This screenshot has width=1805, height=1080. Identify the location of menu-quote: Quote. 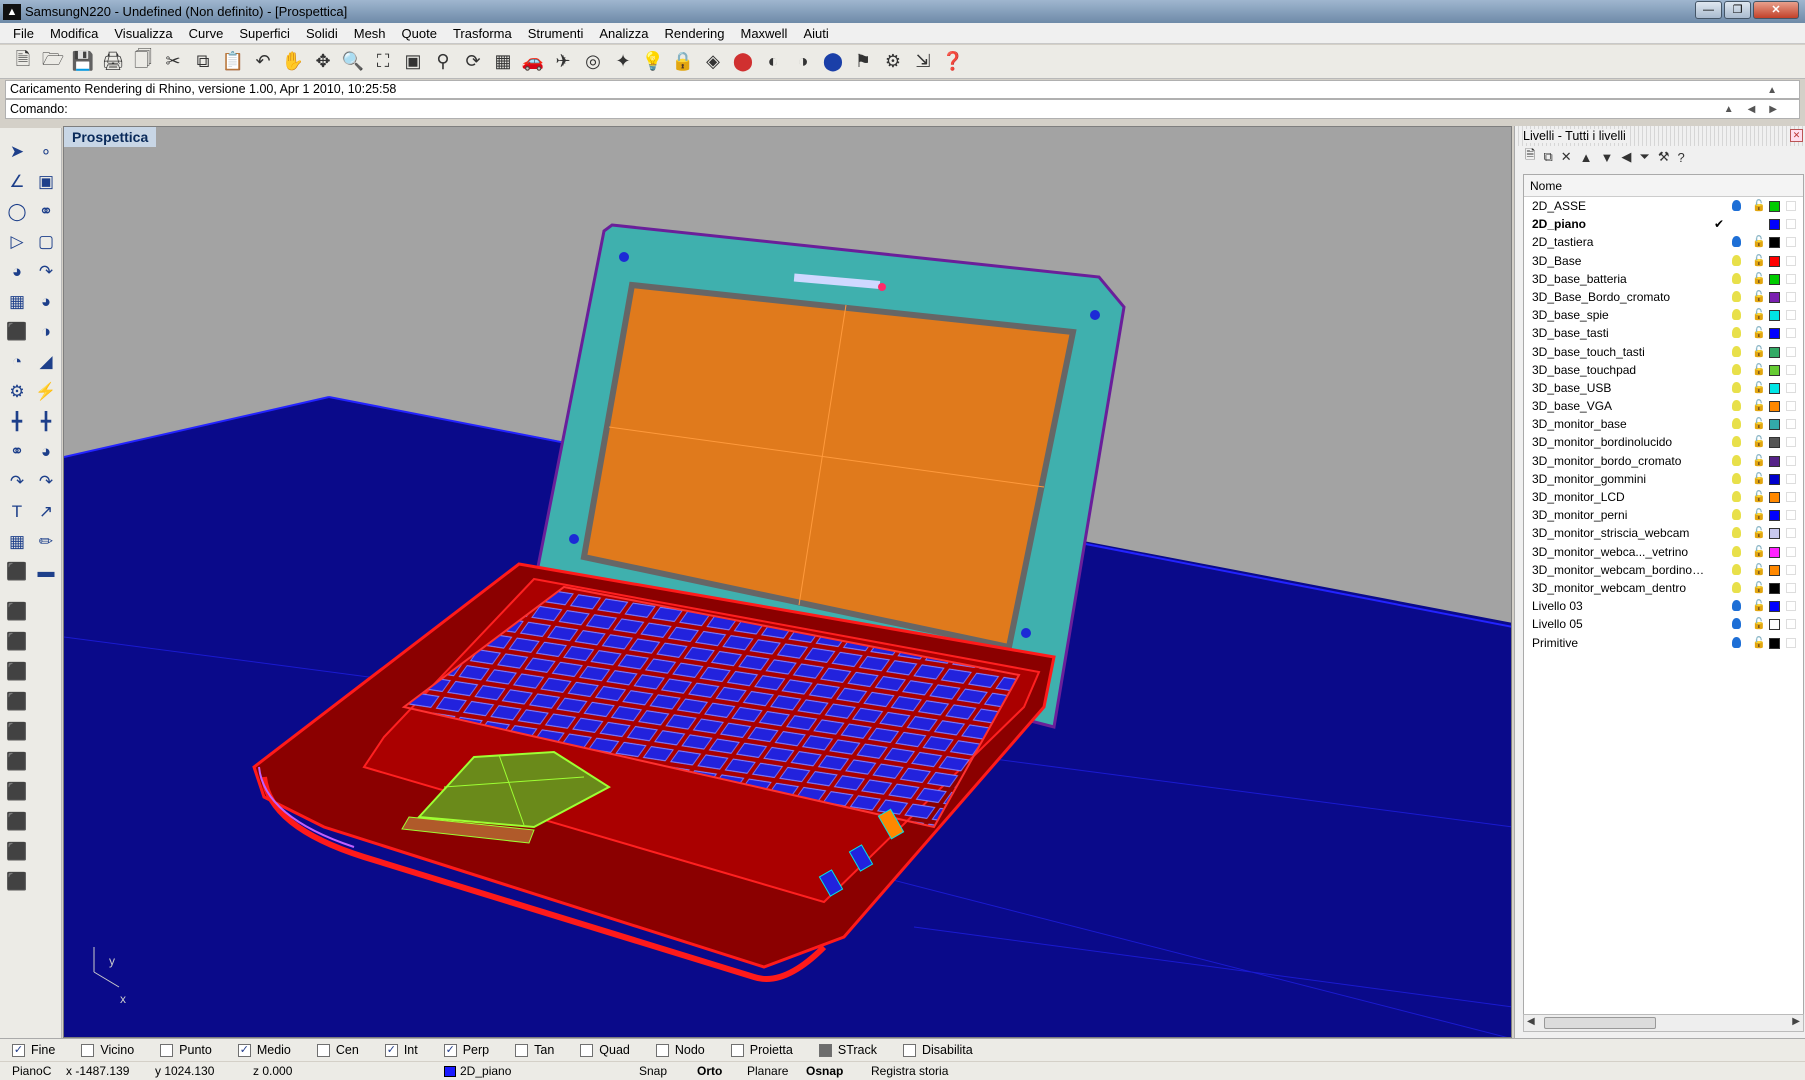
(419, 33).